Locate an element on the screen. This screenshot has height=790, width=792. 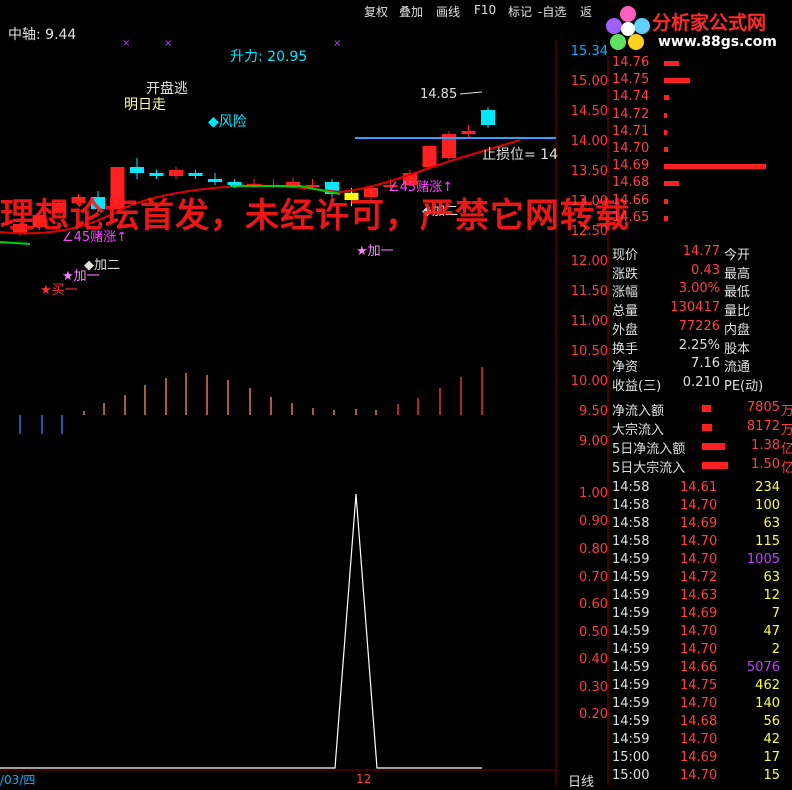
tick-volume: 100 is located at coordinates (767, 505).